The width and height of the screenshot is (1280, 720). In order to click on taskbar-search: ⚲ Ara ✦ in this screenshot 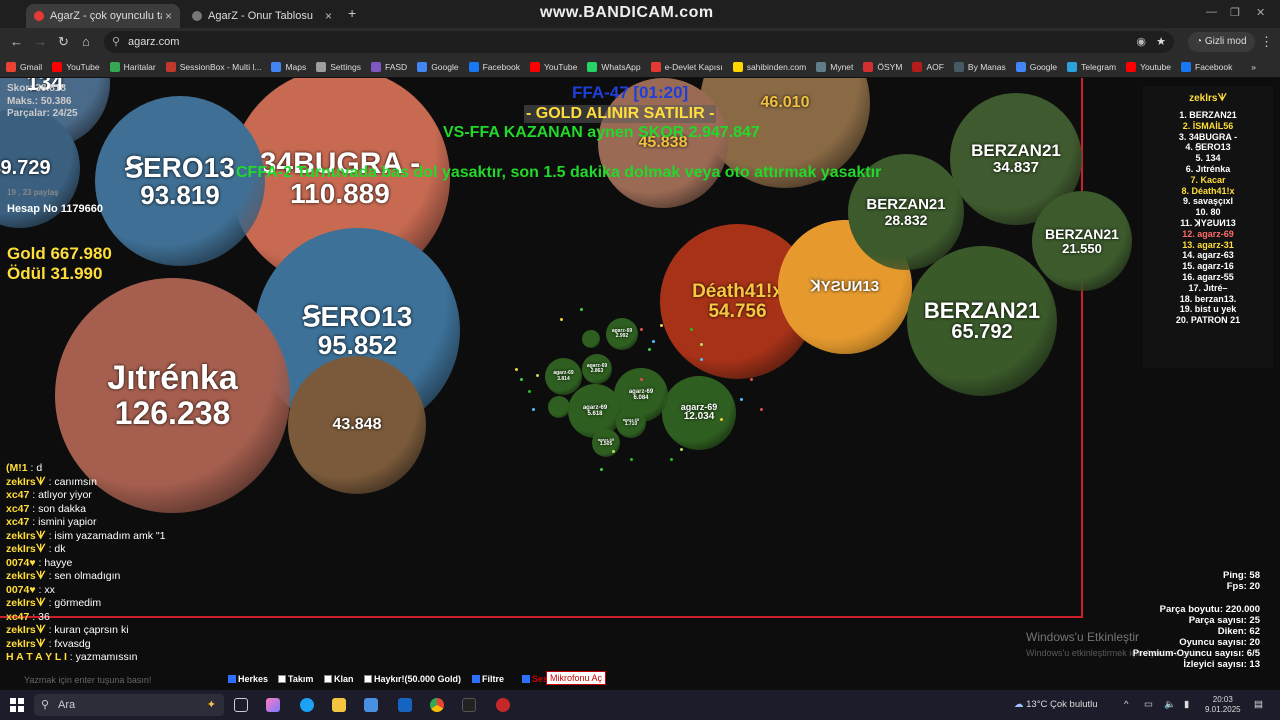, I will do `click(129, 705)`.